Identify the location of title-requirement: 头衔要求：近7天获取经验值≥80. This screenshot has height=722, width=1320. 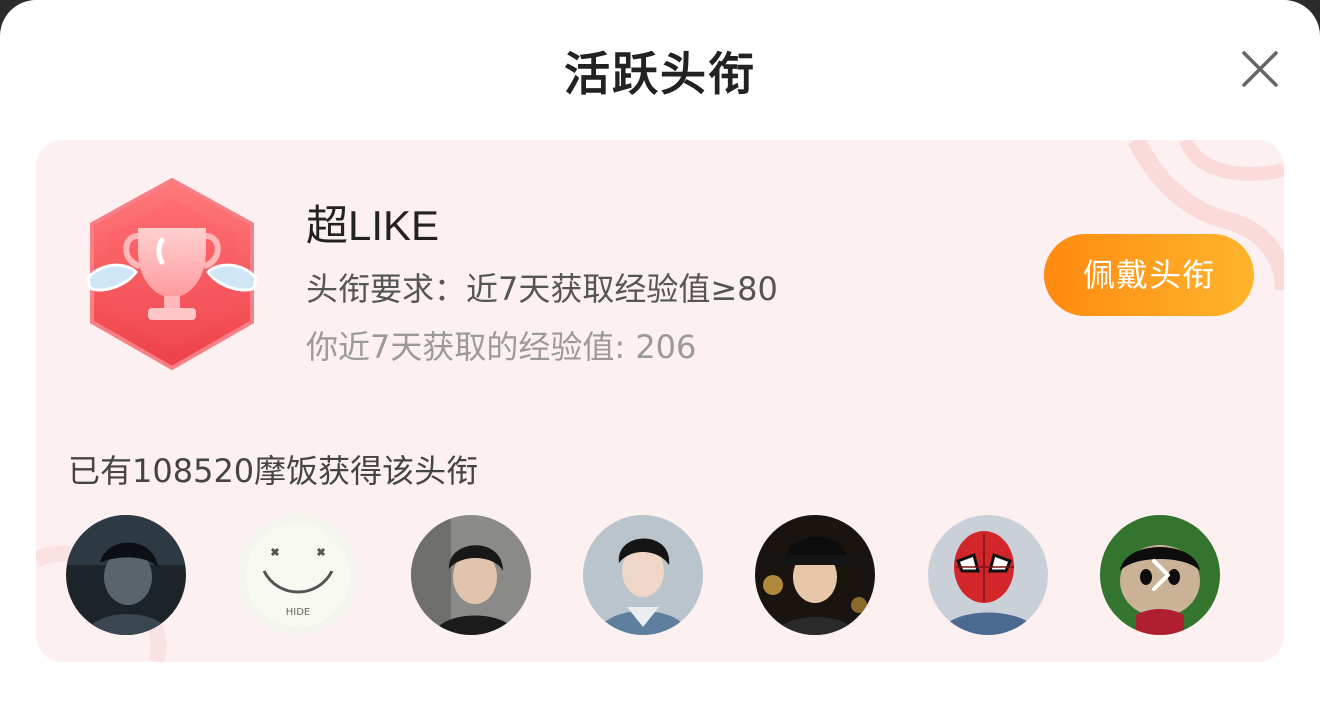
(542, 289).